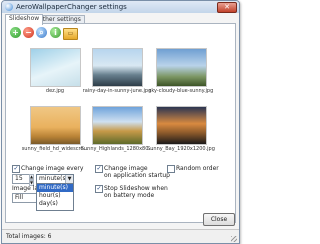 The image size is (320, 244). What do you see at coordinates (99, 189) in the screenshot?
I see `stop-battery-checkbox: ✓` at bounding box center [99, 189].